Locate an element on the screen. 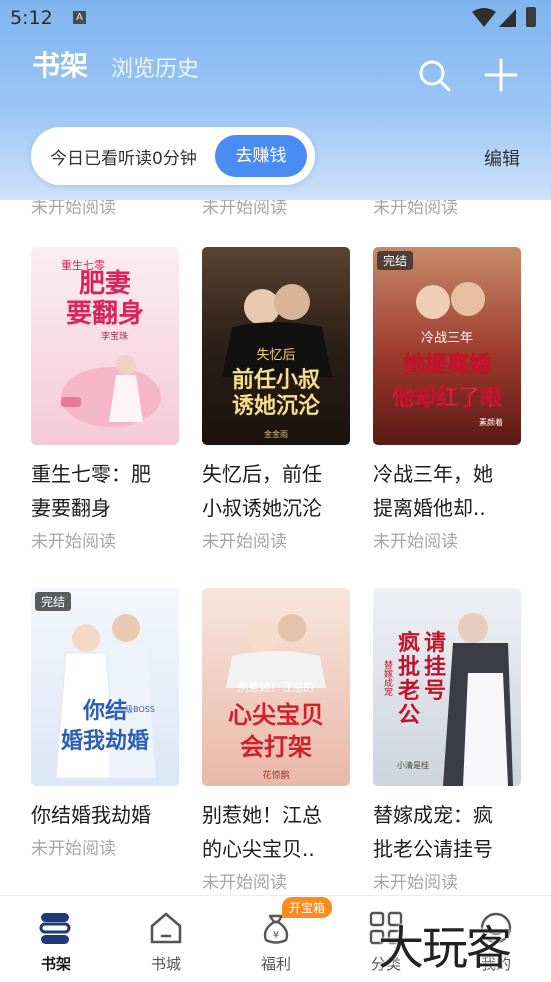 The height and width of the screenshot is (982, 551). book-card: 别惹她！江总的 心尖宝贝 会打架 花惊鹊 别惹她！江总 的心尖宝贝.. 未开始阅读 is located at coordinates (277, 740).